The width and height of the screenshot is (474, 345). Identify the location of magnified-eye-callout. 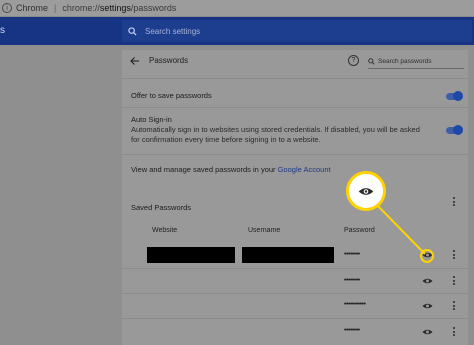
(366, 191).